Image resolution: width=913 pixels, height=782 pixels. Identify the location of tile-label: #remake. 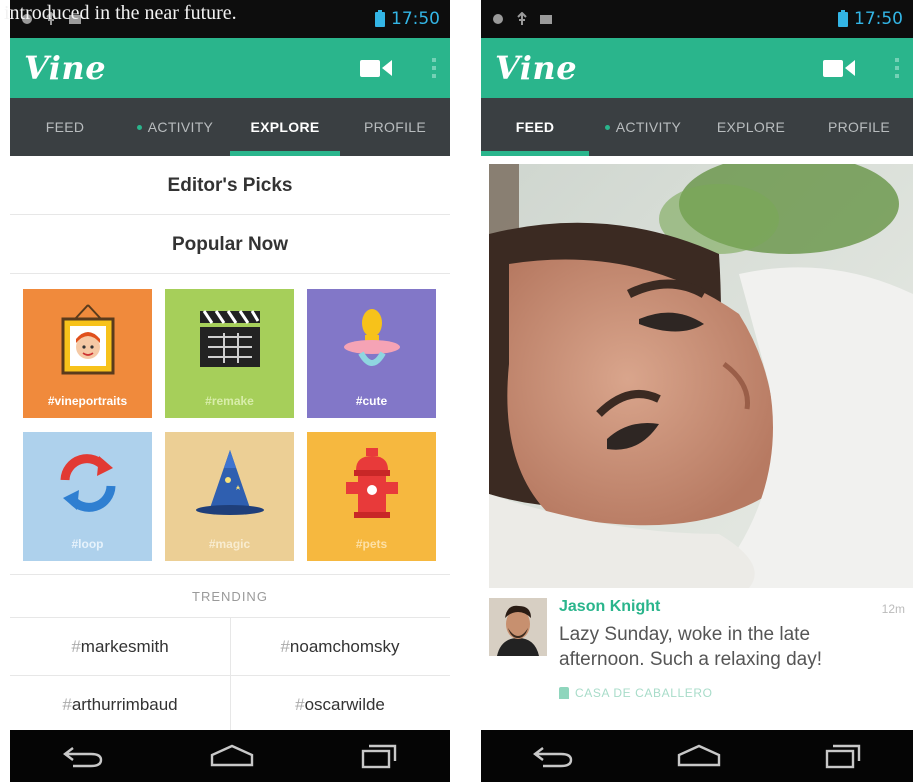
(229, 401).